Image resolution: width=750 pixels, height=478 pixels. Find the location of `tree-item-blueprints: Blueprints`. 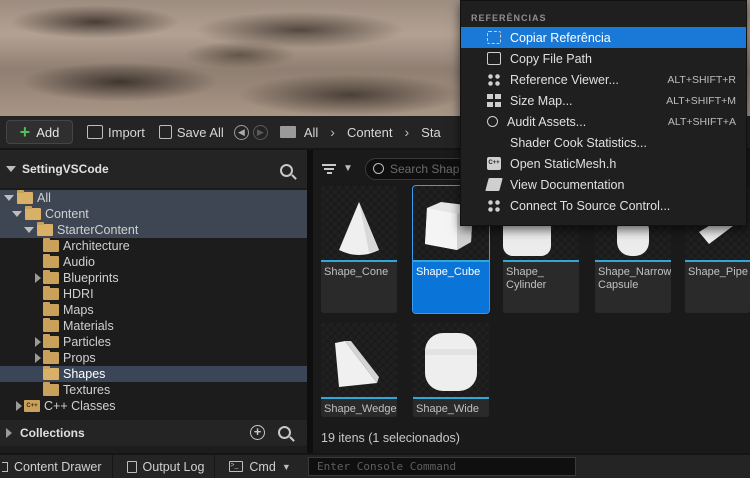

tree-item-blueprints: Blueprints is located at coordinates (153, 278).